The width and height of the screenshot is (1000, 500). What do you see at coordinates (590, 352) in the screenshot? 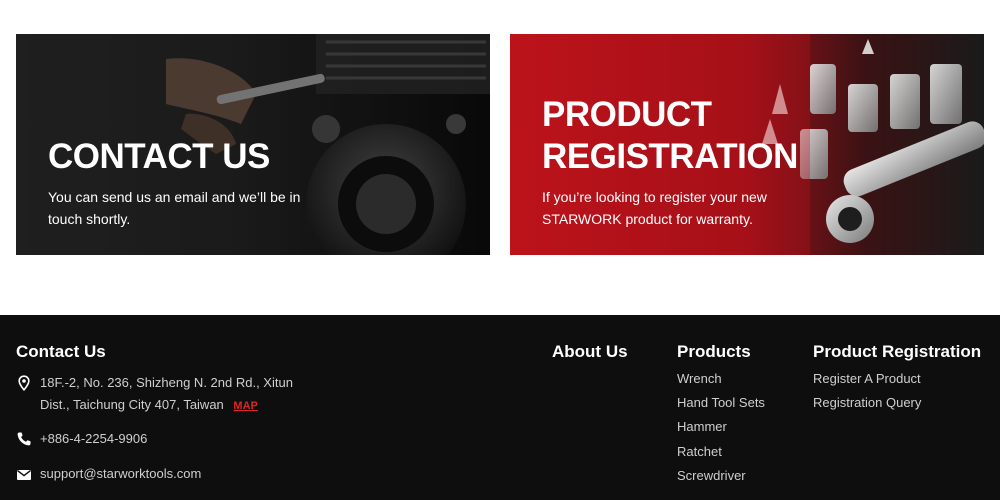
I see `footer-about-link: About Us` at bounding box center [590, 352].